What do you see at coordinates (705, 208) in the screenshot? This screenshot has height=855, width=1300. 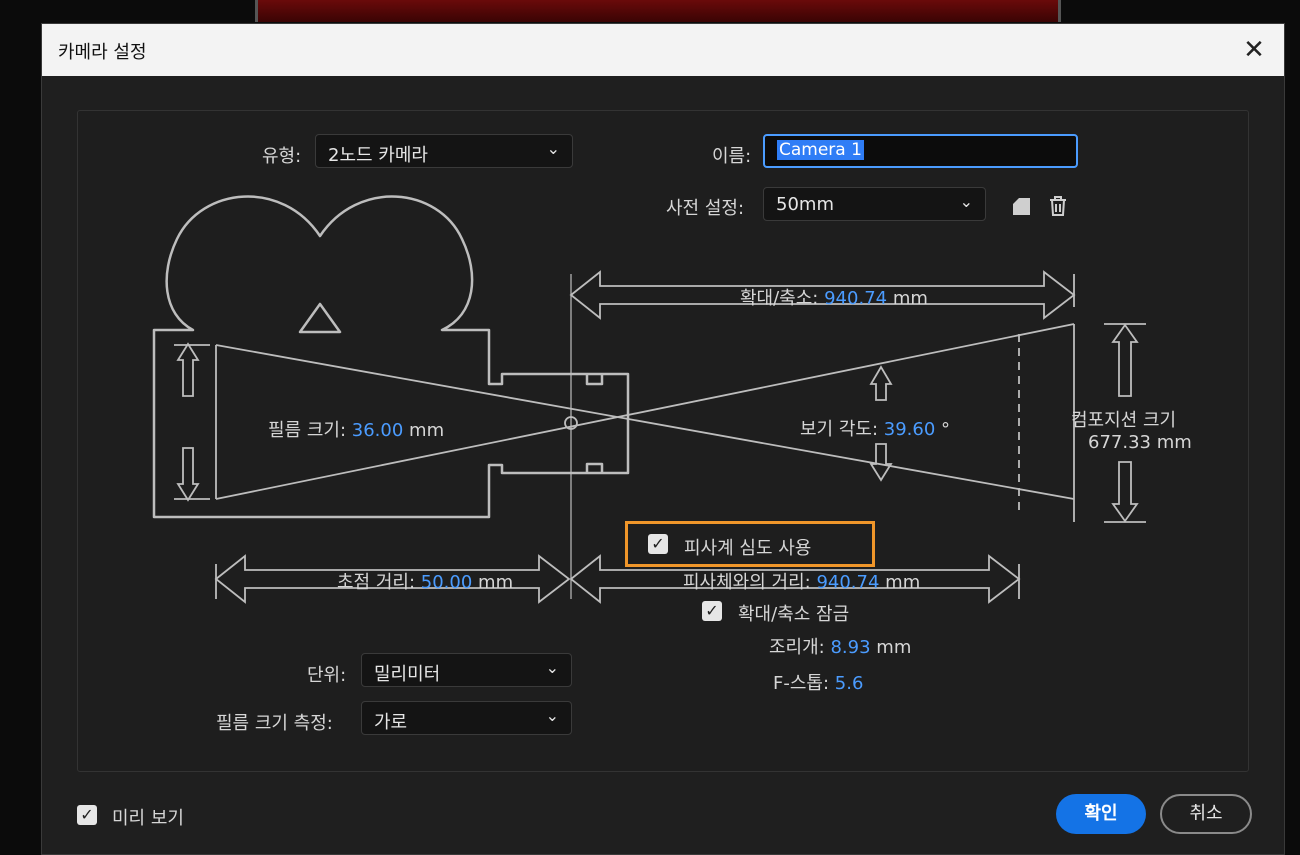 I see `preset-label: 사전 설정:` at bounding box center [705, 208].